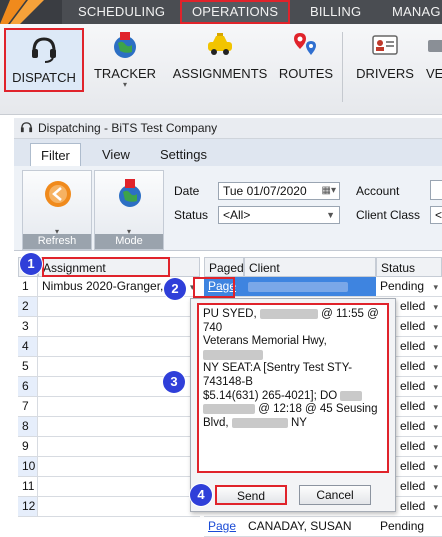  I want to click on dispatch-button: DISPATCH, so click(44, 60).